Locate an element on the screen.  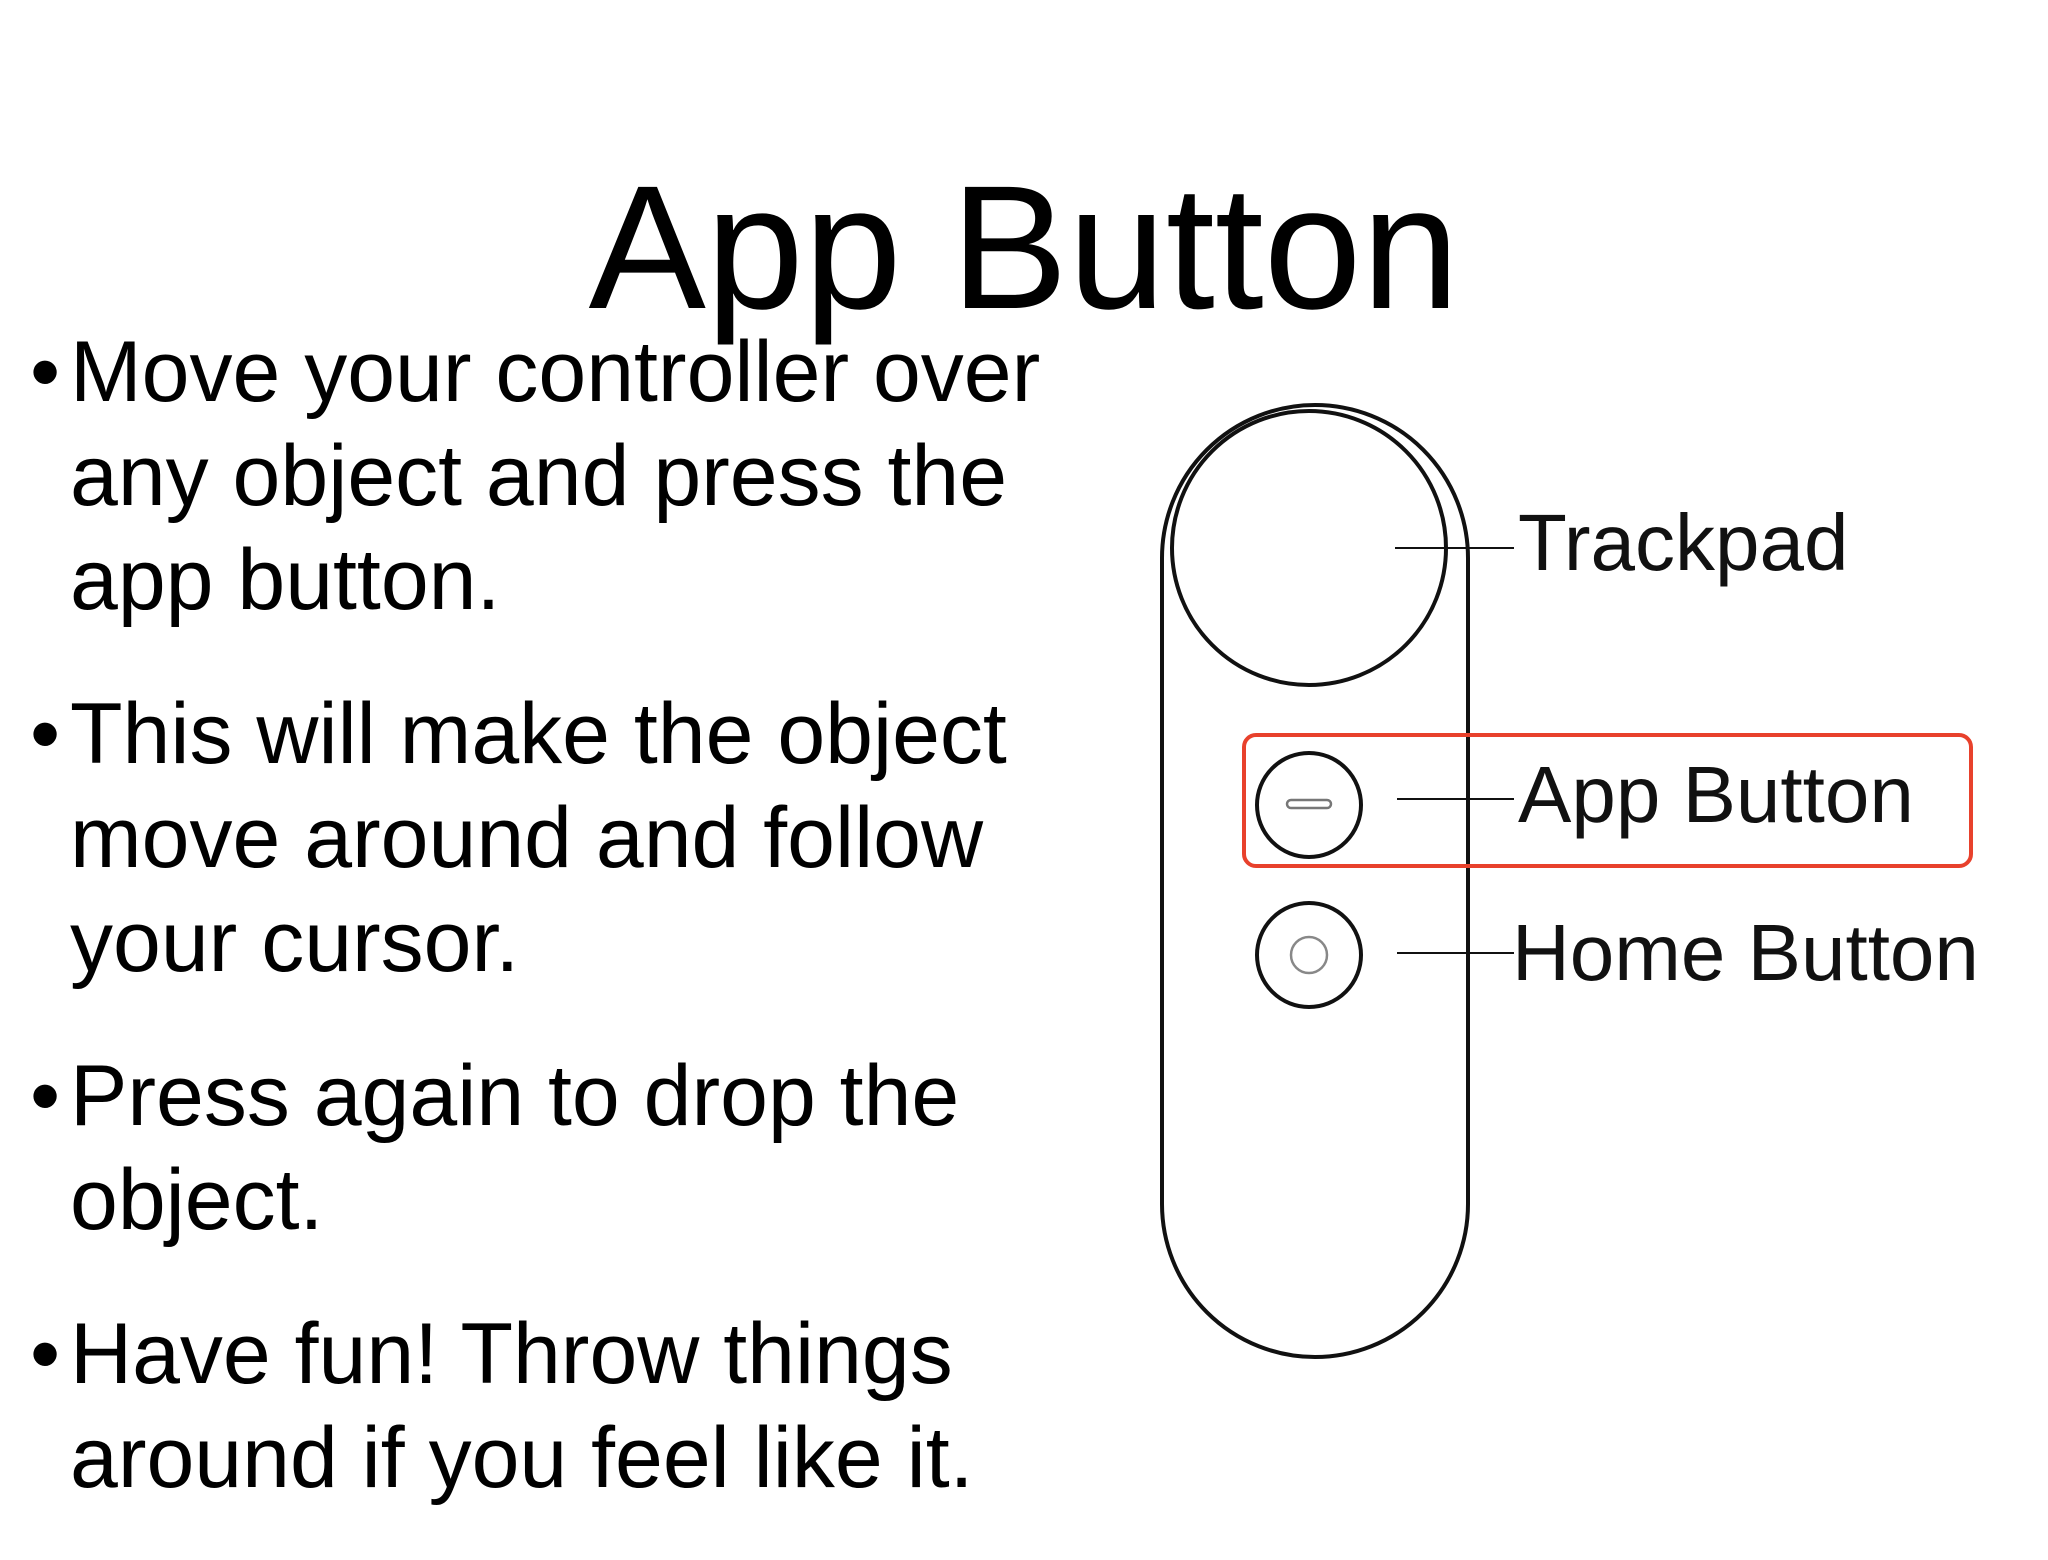
home-button-circle is located at coordinates (1309, 955).